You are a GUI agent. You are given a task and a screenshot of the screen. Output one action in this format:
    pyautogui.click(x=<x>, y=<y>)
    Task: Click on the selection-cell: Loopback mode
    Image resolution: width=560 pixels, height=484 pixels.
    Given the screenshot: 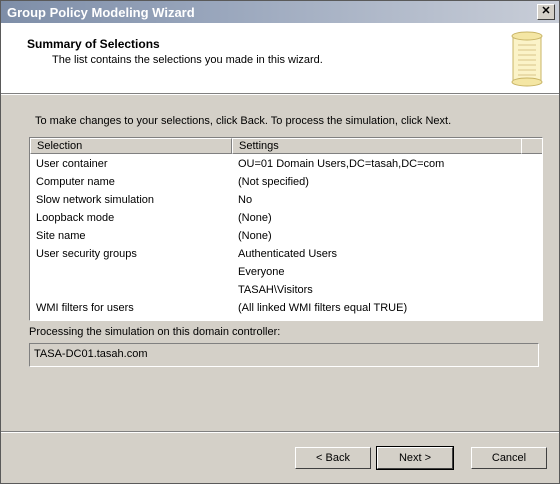 What is the action you would take?
    pyautogui.click(x=75, y=218)
    